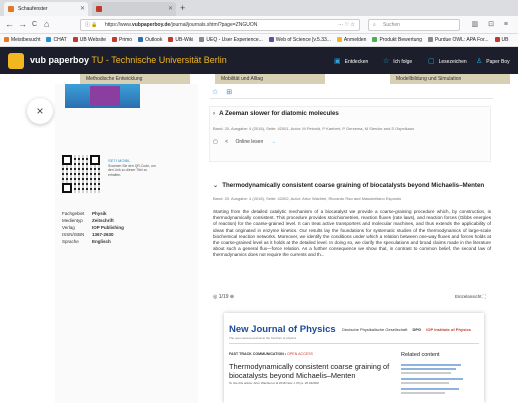 The width and height of the screenshot is (518, 403). What do you see at coordinates (214, 113) in the screenshot?
I see `chevron-right-icon: ›` at bounding box center [214, 113].